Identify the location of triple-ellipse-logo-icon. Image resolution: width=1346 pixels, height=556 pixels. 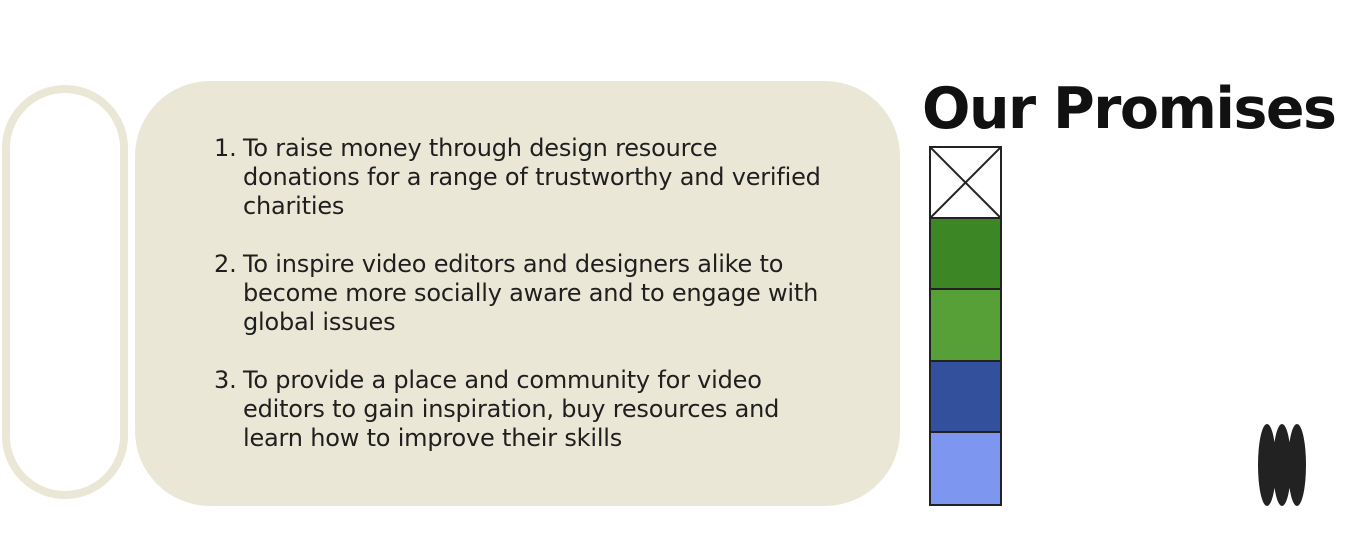
(1282, 465).